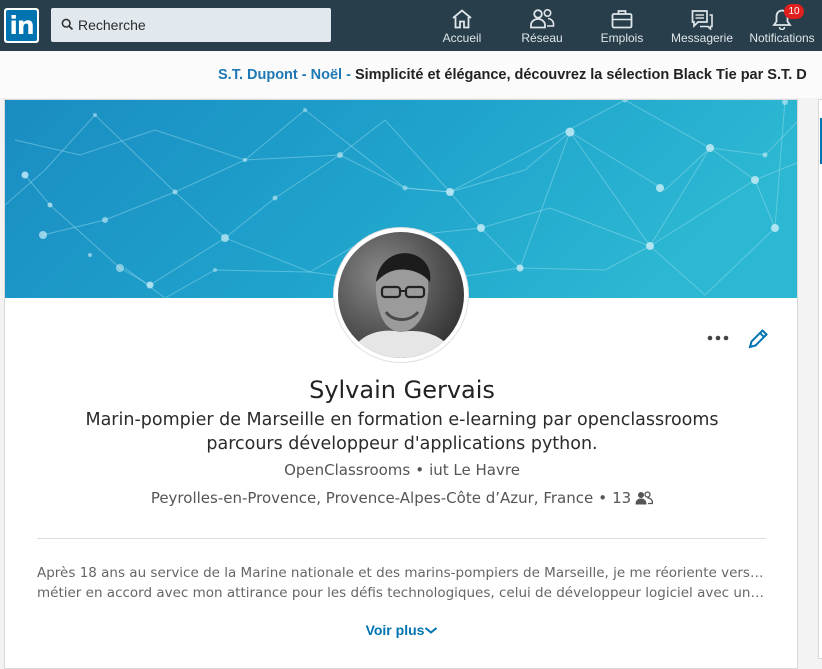 The height and width of the screenshot is (669, 822). I want to click on profile-affiliations: OpenClassrooms • iut Le Havre, so click(401, 470).